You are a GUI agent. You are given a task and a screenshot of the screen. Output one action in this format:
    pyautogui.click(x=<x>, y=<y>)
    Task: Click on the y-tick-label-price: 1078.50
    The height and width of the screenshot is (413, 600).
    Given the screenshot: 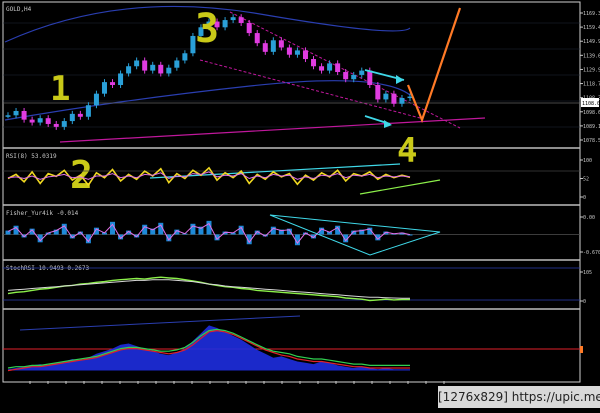 What is the action you would take?
    pyautogui.click(x=591, y=141)
    